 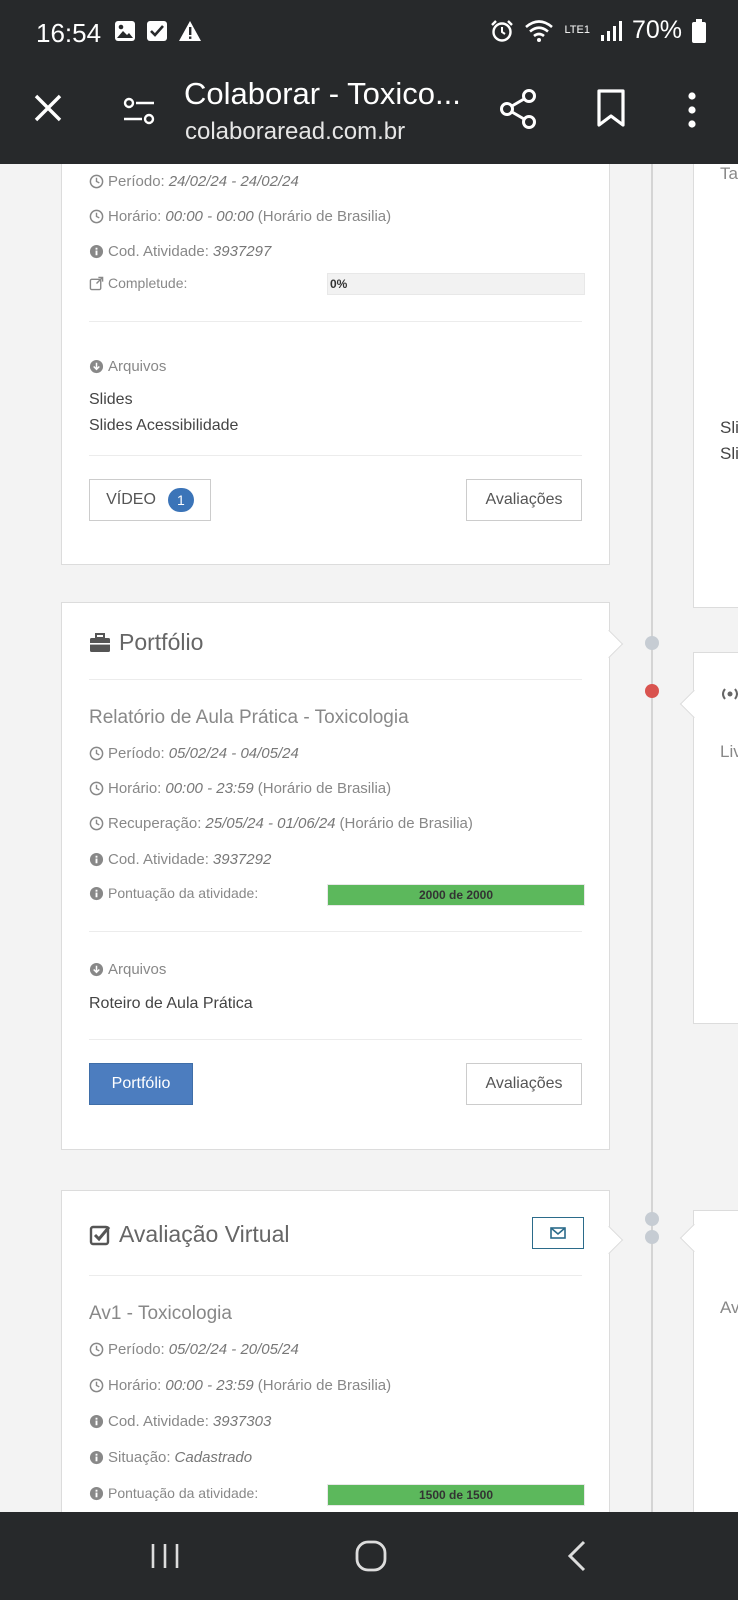 What do you see at coordinates (189, 1234) in the screenshot?
I see `virtual-evaluation-section-title: Avaliação Virtual` at bounding box center [189, 1234].